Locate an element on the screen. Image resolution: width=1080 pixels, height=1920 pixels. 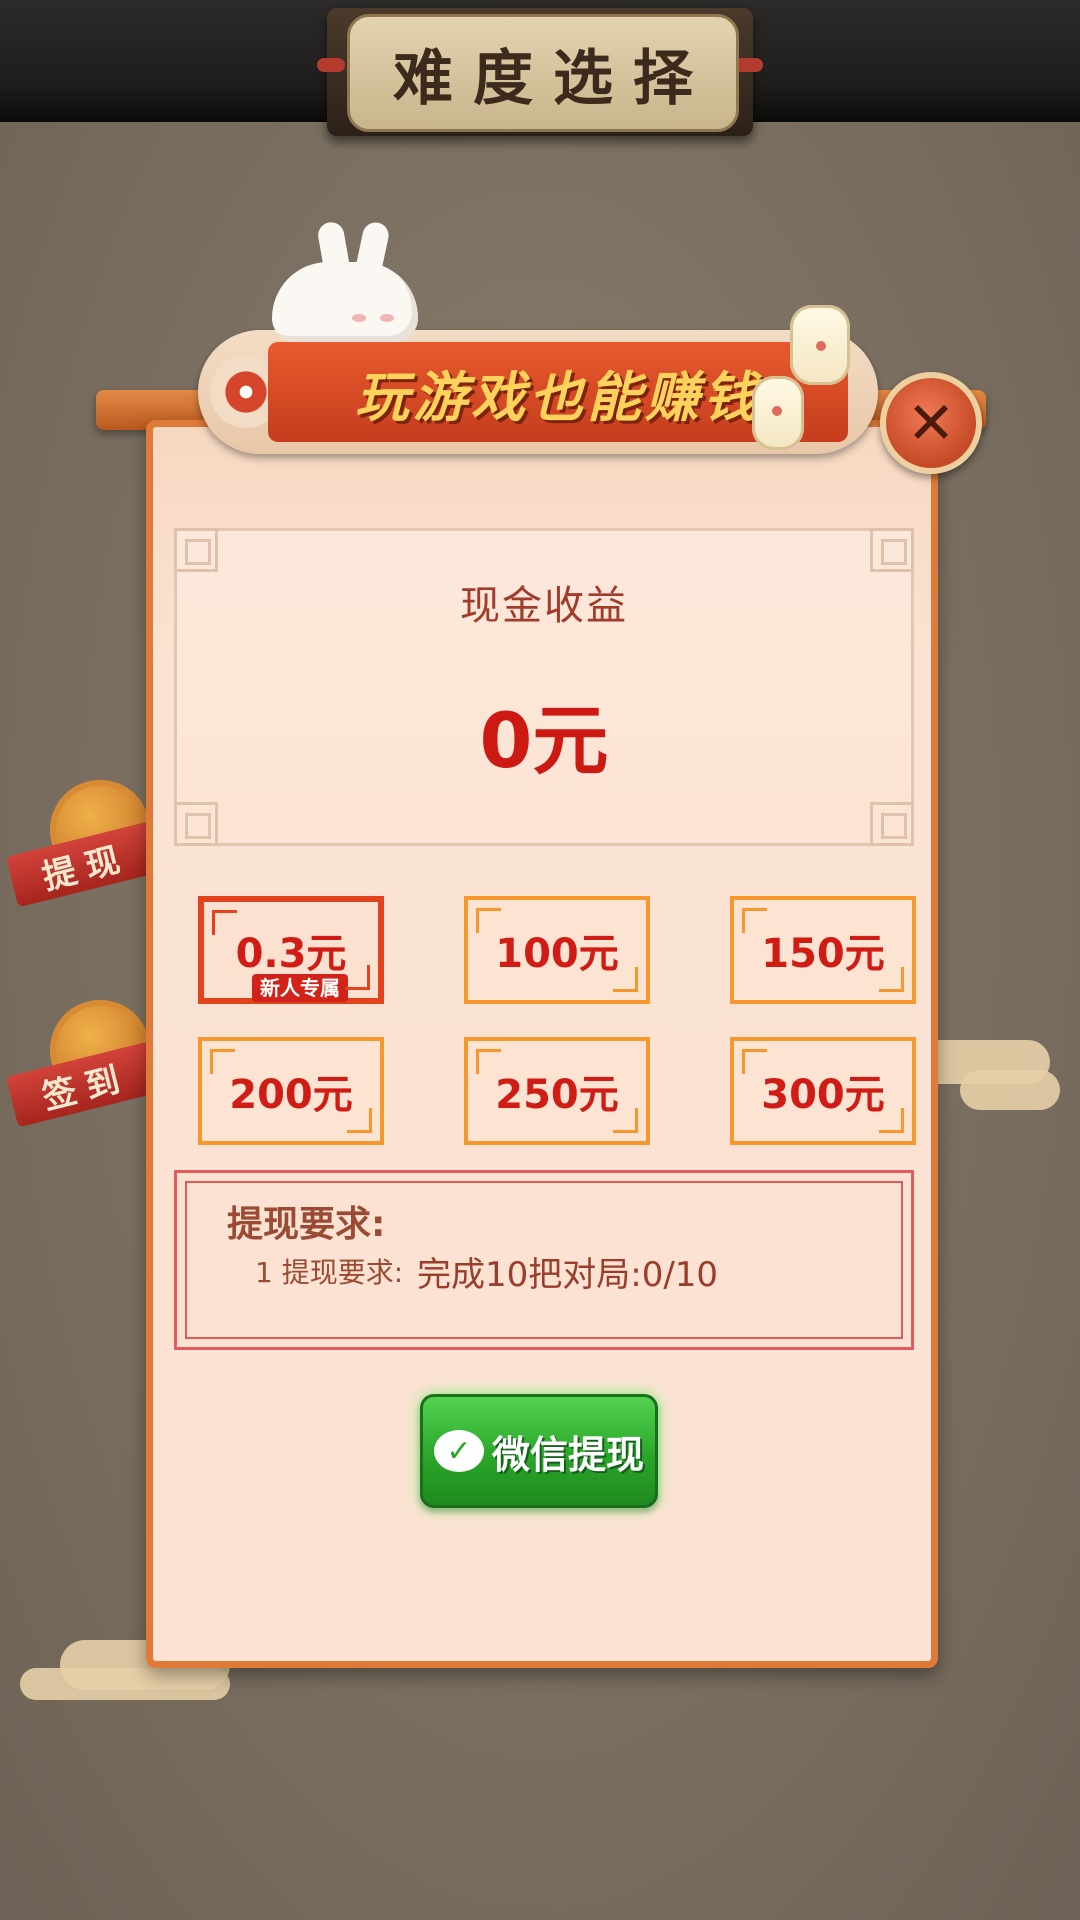
wechat-withdraw-button: ✓ 微信提现 is located at coordinates (539, 1451).